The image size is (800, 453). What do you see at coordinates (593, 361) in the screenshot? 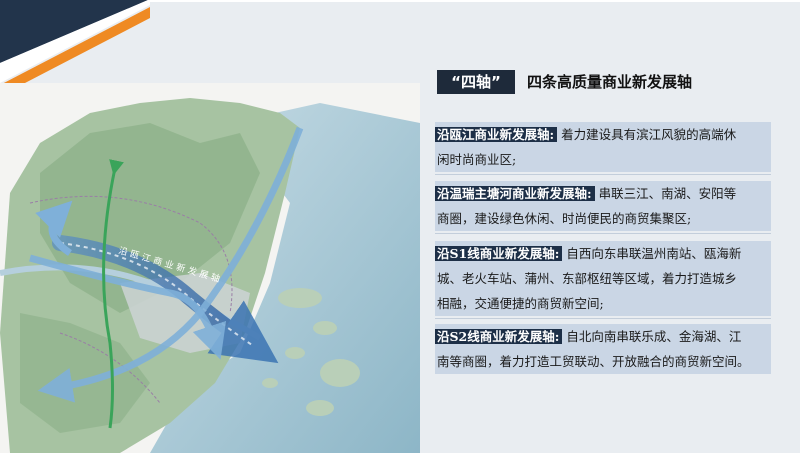
I see `axis-desc: 南等商圈，着力打造工贸联动、开放融合的商贸新空间。` at bounding box center [593, 361].